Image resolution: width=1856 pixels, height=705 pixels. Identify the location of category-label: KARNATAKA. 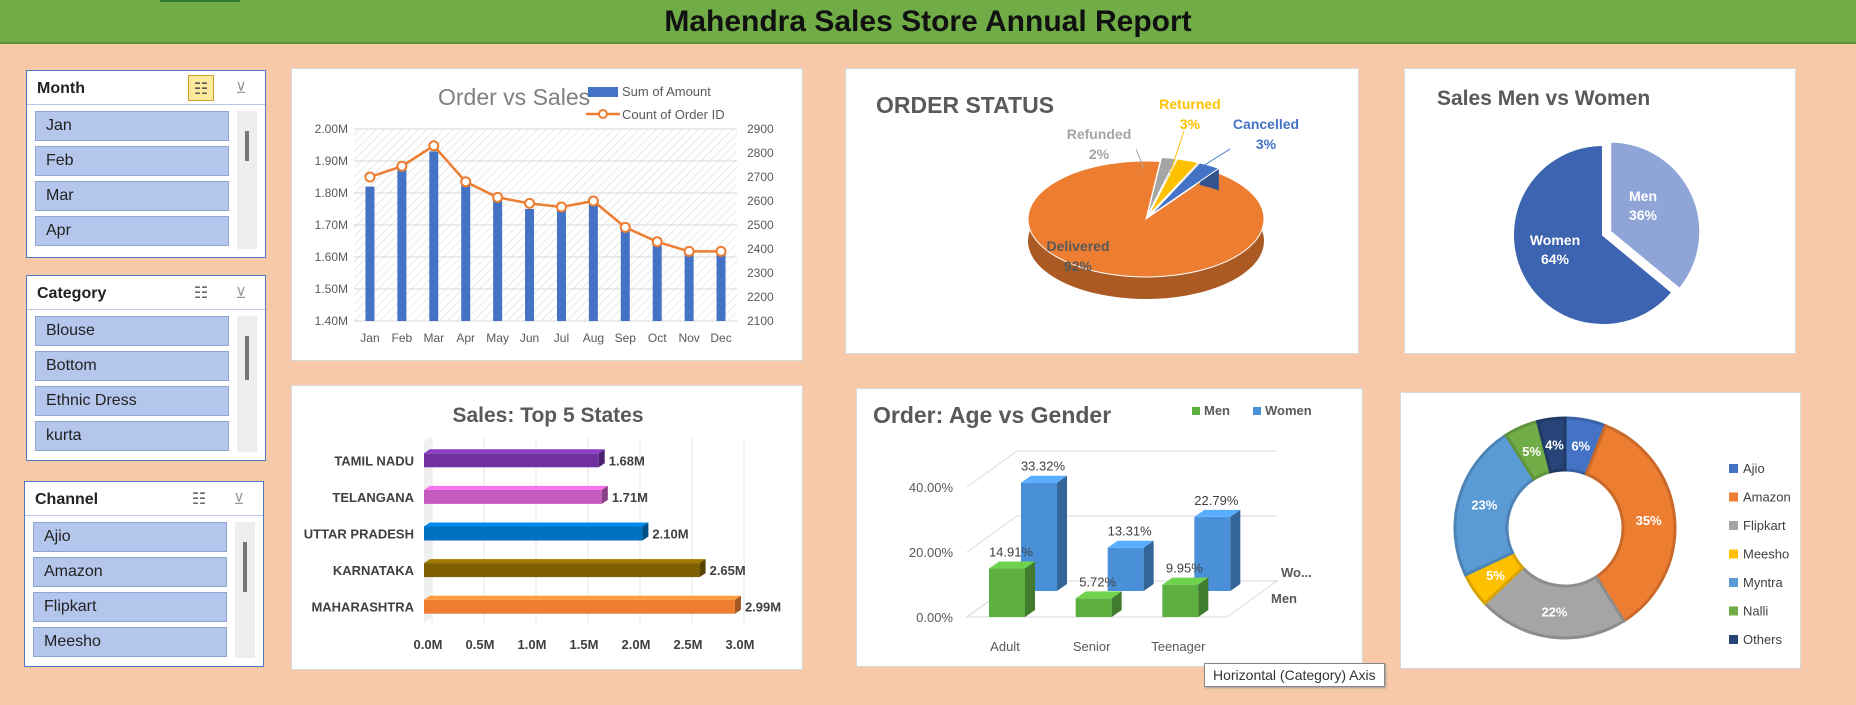
(374, 570).